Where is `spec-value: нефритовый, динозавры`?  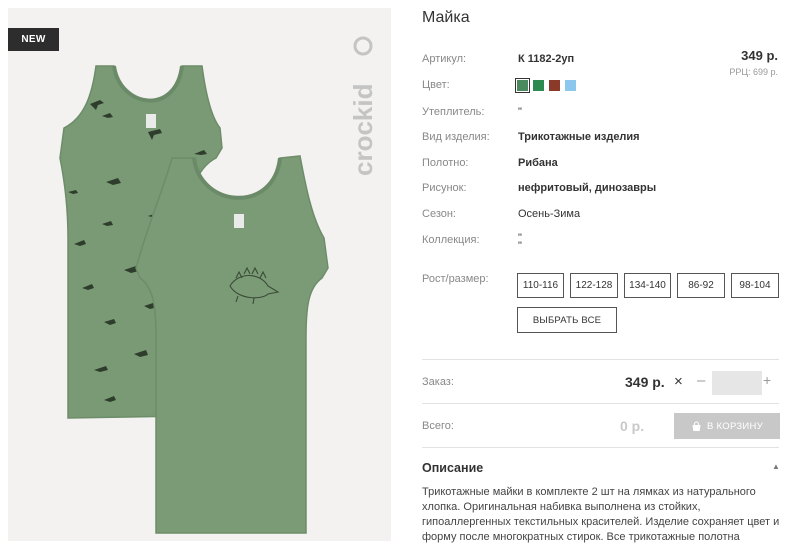 spec-value: нефритовый, динозавры is located at coordinates (587, 188).